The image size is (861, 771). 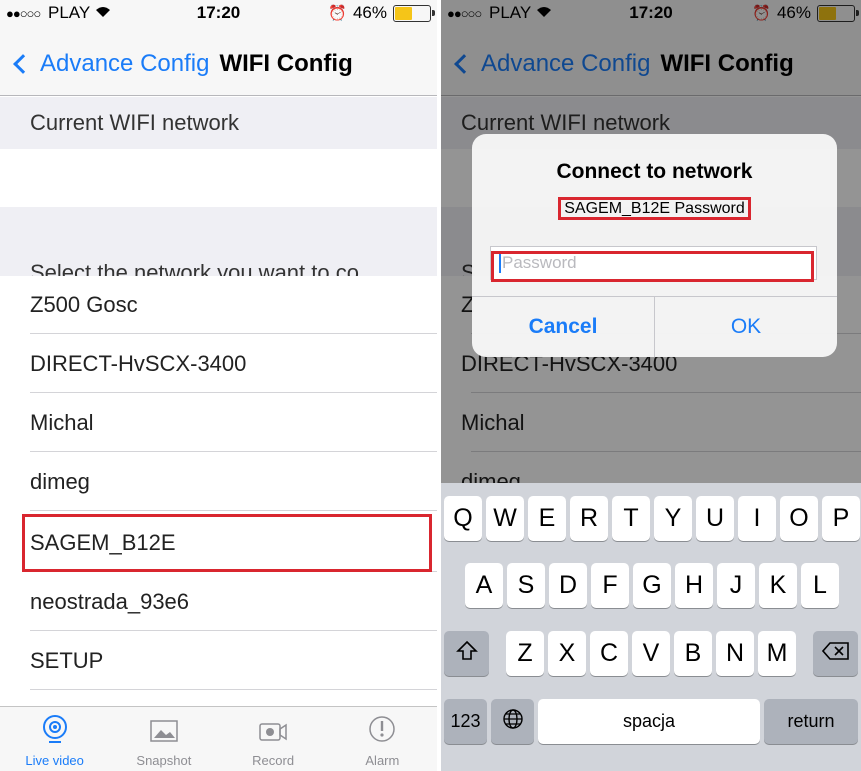 What do you see at coordinates (589, 518) in the screenshot?
I see `key-r: R` at bounding box center [589, 518].